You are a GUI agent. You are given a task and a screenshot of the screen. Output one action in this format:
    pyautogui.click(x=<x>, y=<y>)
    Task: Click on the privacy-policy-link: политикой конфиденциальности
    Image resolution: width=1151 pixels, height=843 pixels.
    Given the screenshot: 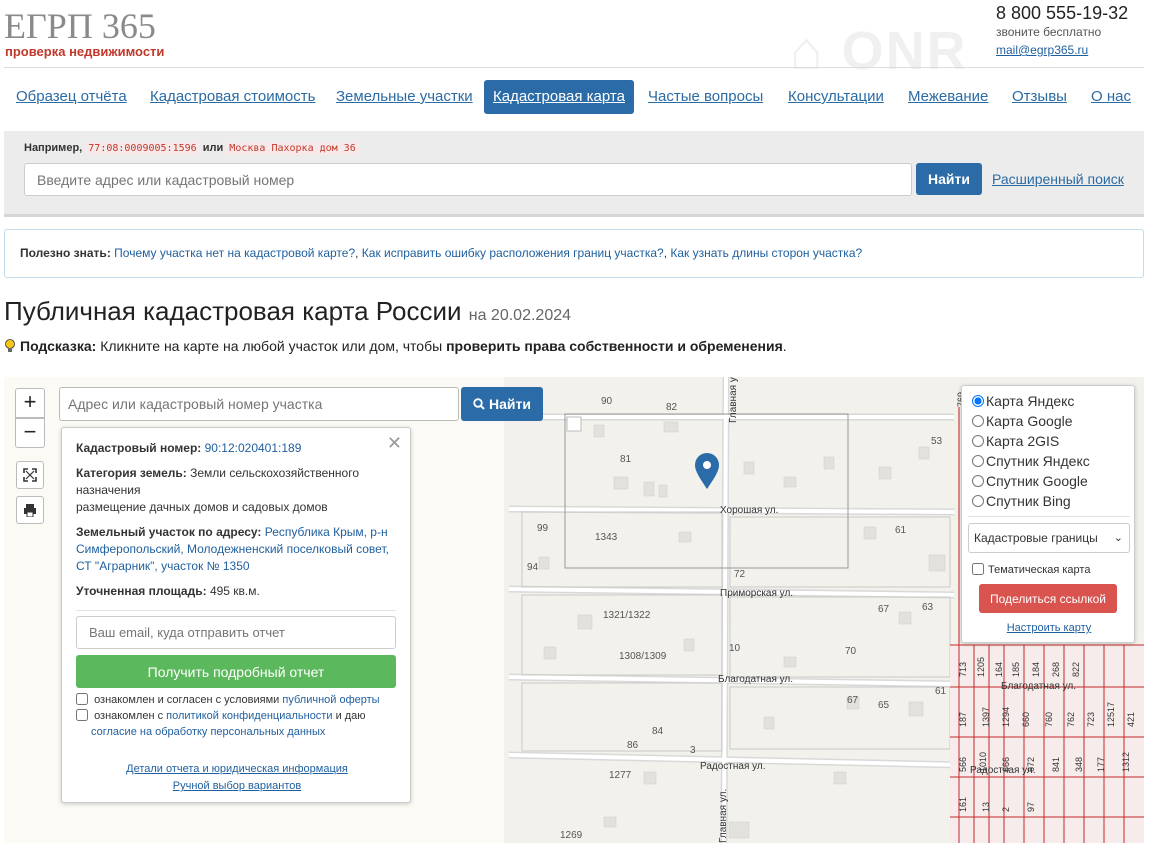 What is the action you would take?
    pyautogui.click(x=249, y=716)
    